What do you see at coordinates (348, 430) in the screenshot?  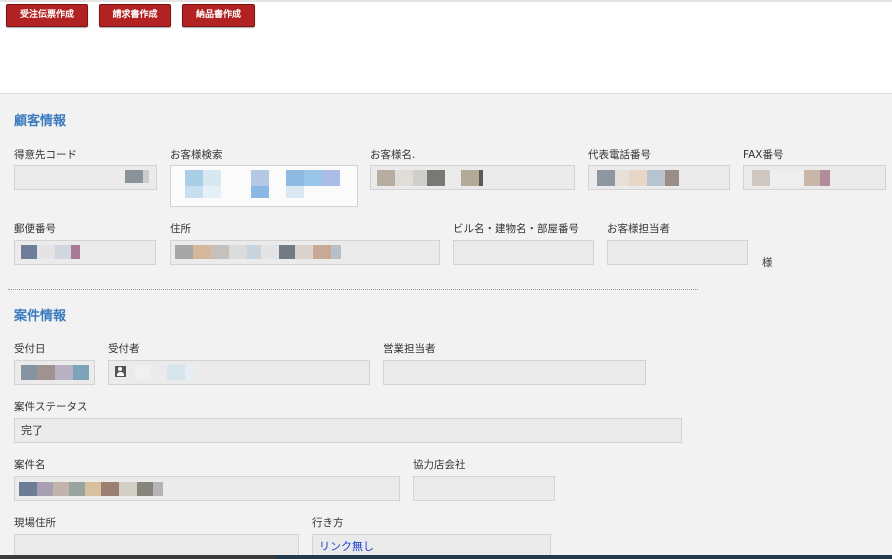 I see `project-status-field: 完了` at bounding box center [348, 430].